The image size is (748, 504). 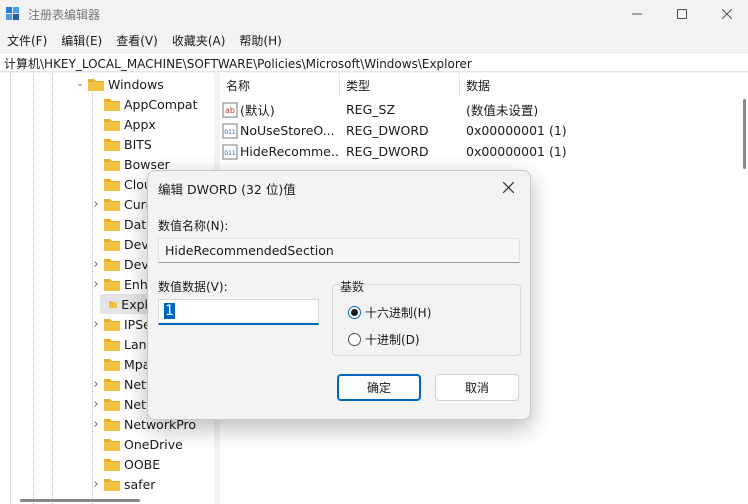 What do you see at coordinates (81, 40) in the screenshot?
I see `menu-edit: 编辑(E)` at bounding box center [81, 40].